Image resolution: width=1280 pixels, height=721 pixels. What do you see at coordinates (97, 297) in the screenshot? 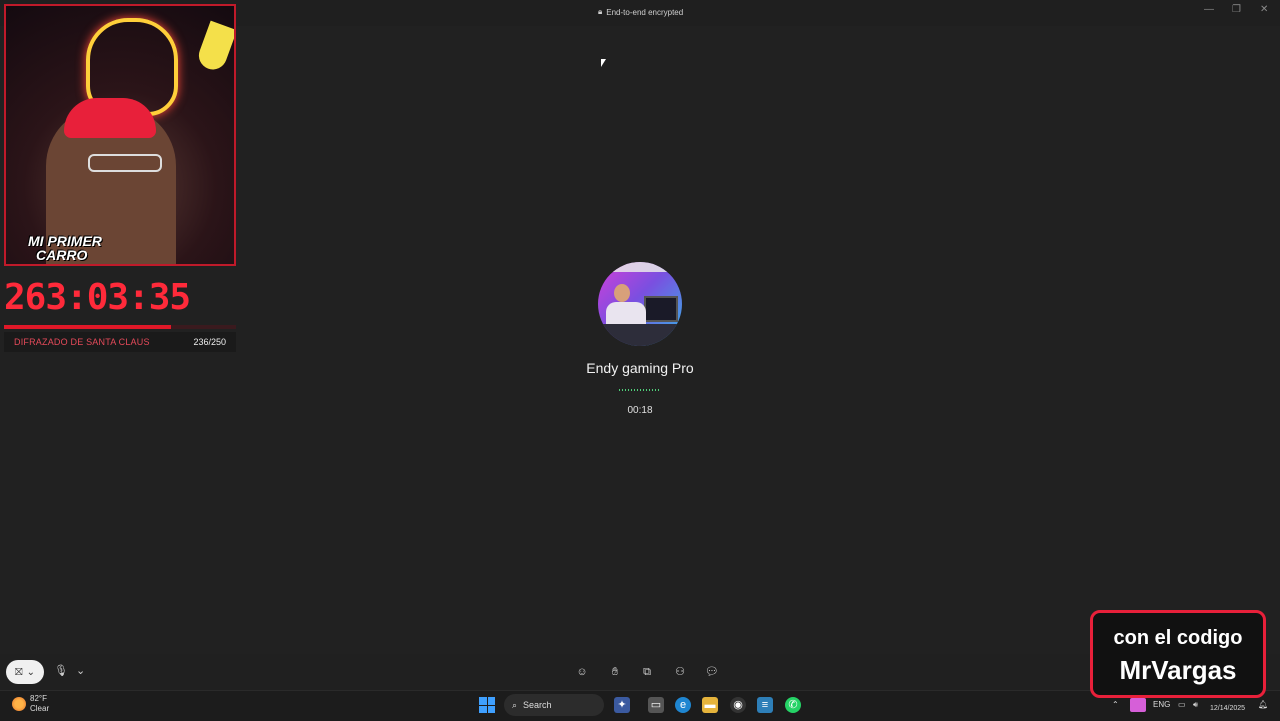
I see `countdown-timer: 263:03:35` at bounding box center [97, 297].